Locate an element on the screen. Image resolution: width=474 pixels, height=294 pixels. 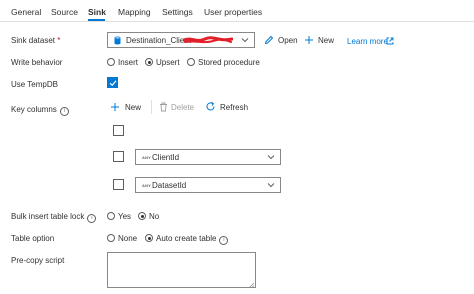
learn-more-label: Learn more is located at coordinates (367, 41).